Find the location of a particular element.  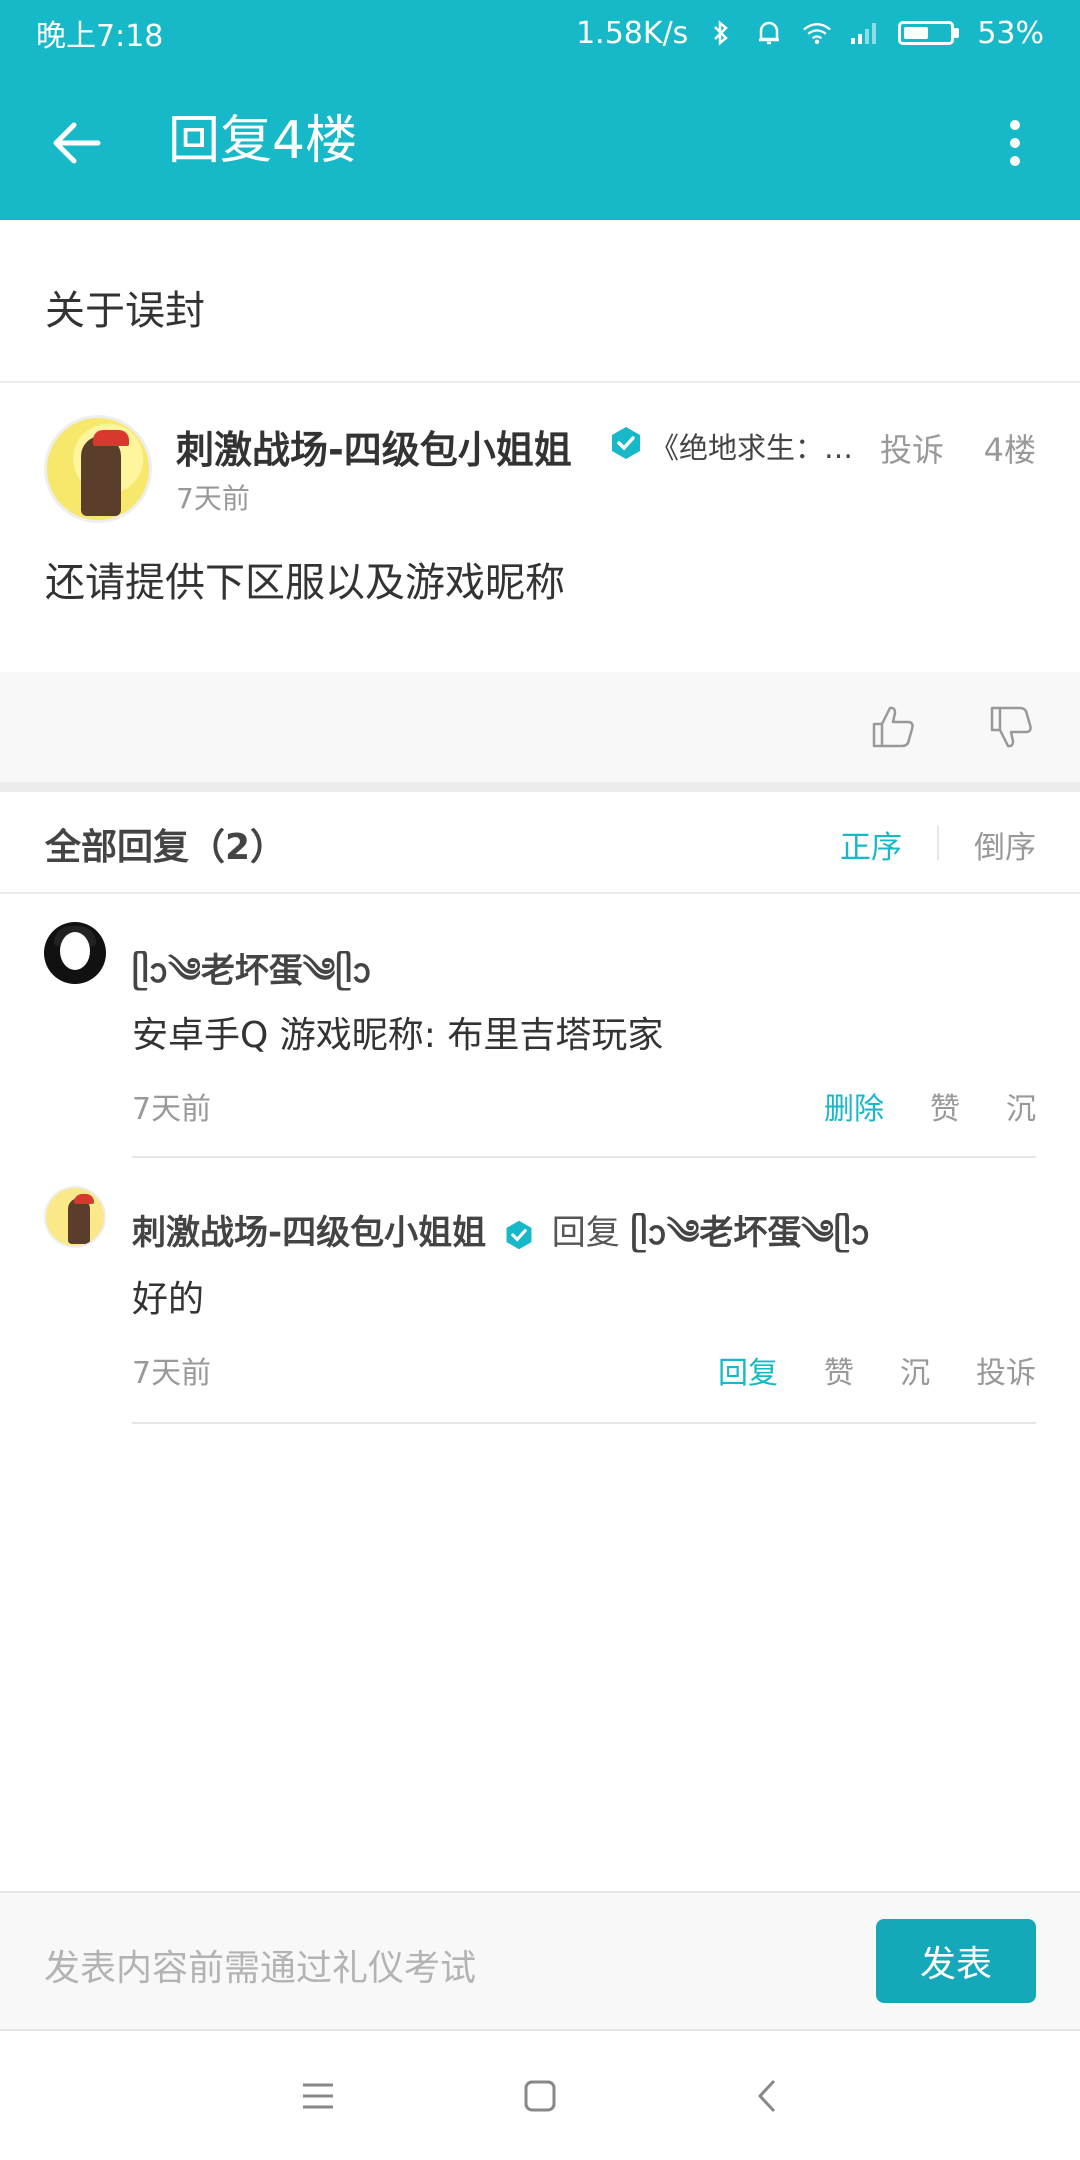

bluetooth-icon is located at coordinates (721, 33).